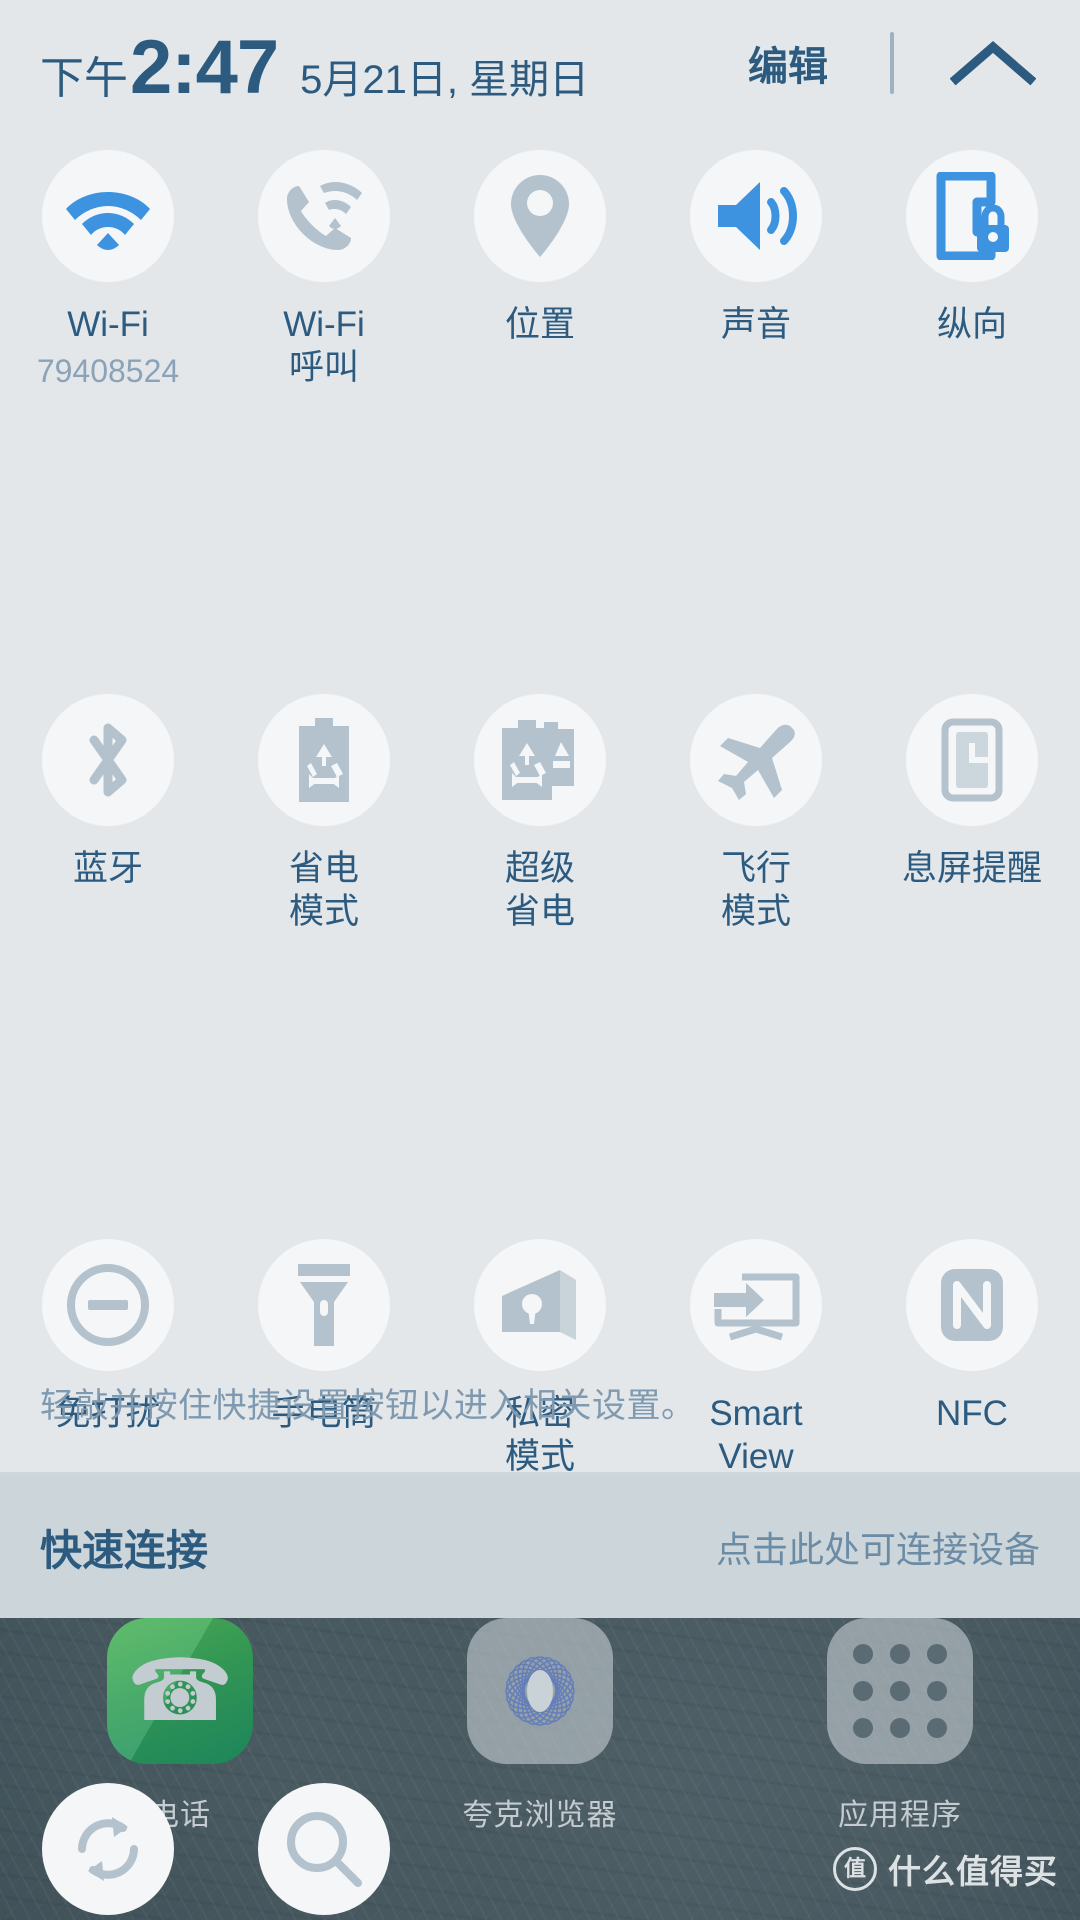 The image size is (1080, 1920). I want to click on smart-view-glyph, so click(757, 1307).